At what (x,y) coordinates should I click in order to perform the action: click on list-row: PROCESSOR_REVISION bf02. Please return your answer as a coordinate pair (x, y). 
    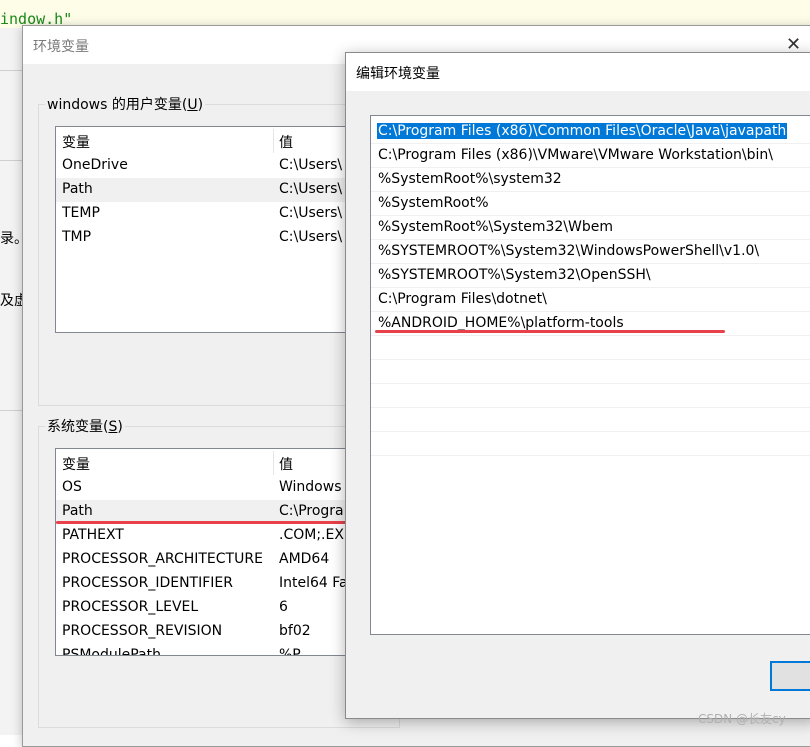
    Looking at the image, I should click on (216, 632).